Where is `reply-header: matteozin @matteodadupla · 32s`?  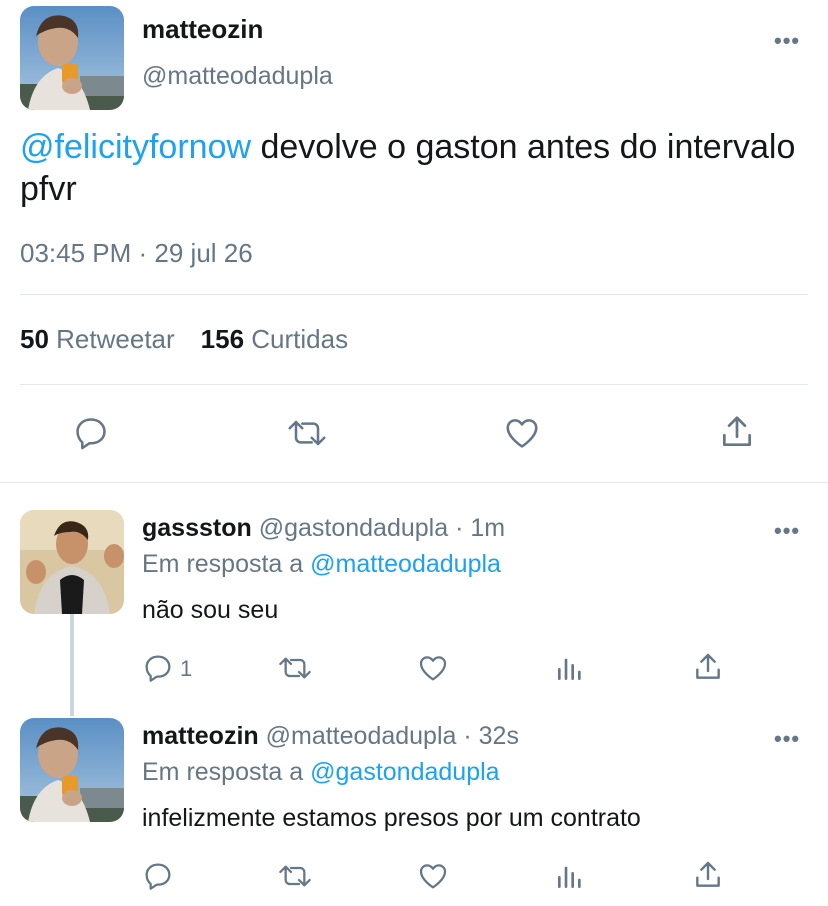
reply-header: matteozin @matteodadupla · 32s is located at coordinates (330, 736).